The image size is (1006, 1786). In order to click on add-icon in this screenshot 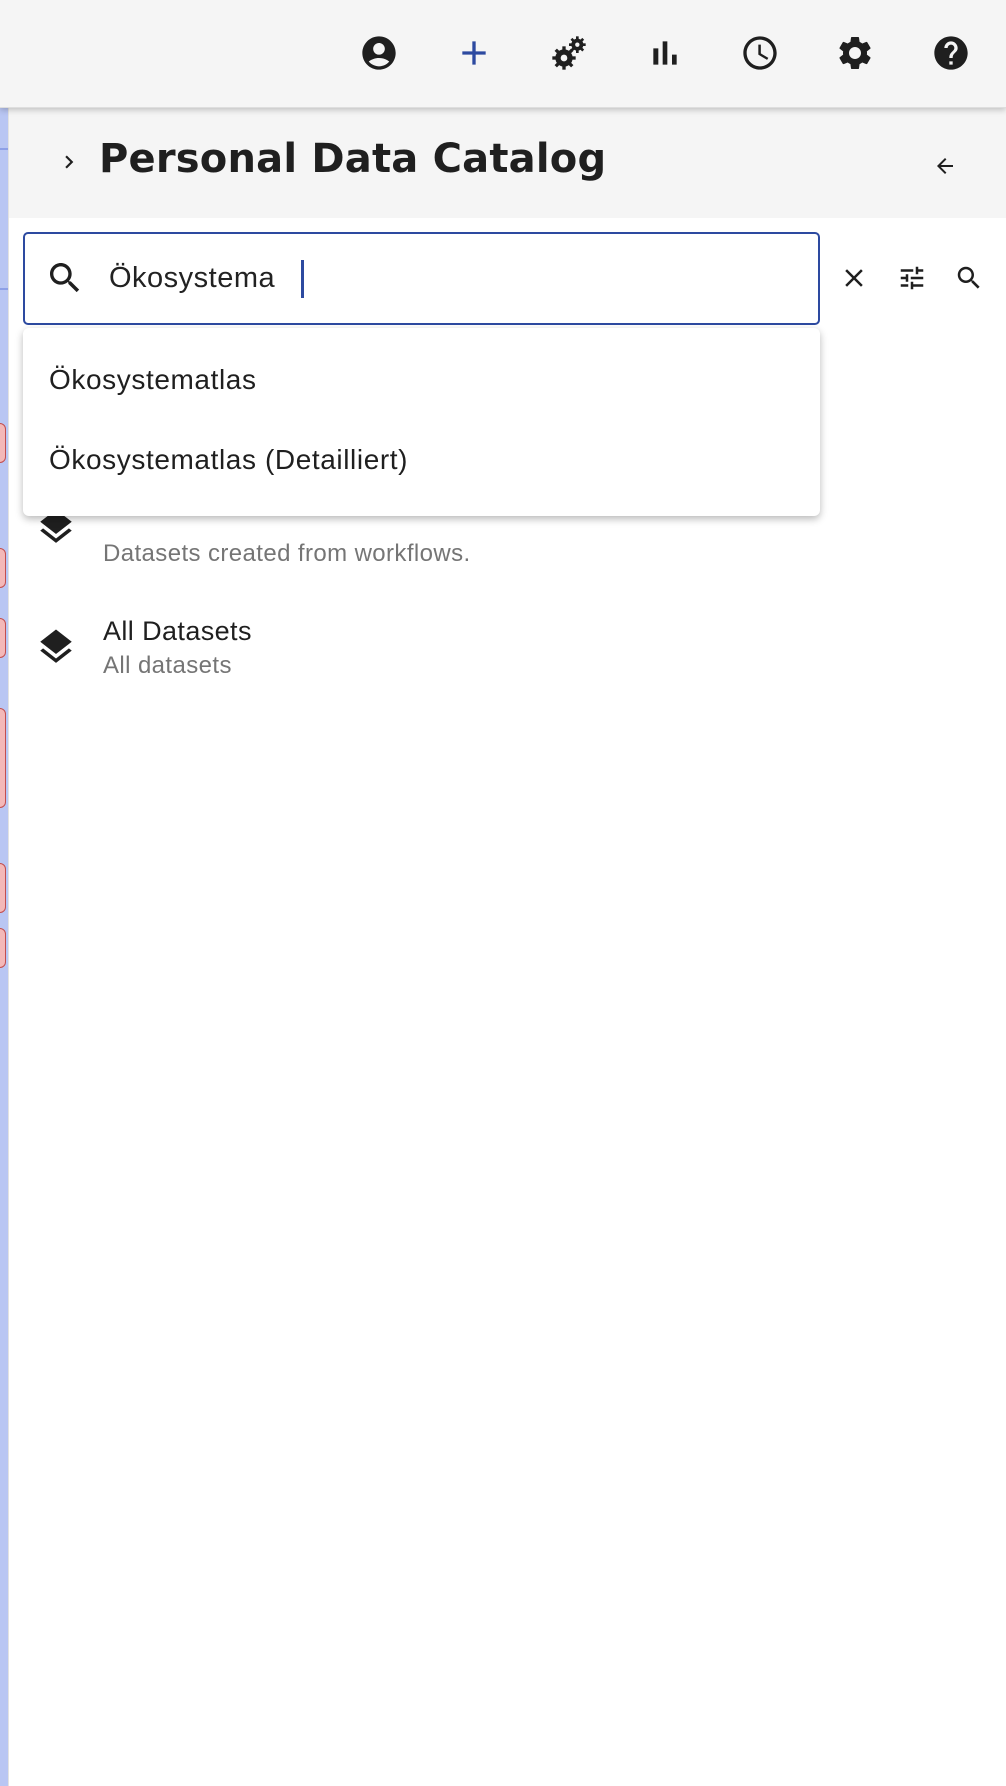, I will do `click(474, 53)`.